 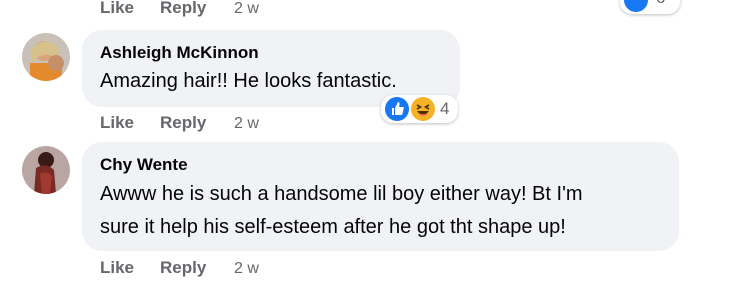 What do you see at coordinates (445, 108) in the screenshot?
I see `reaction-count: 4` at bounding box center [445, 108].